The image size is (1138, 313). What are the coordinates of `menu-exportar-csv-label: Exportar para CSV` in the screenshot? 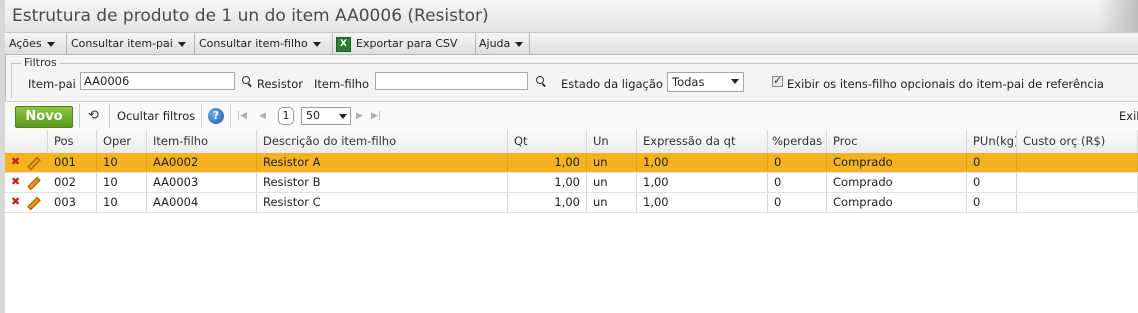 It's located at (407, 43).